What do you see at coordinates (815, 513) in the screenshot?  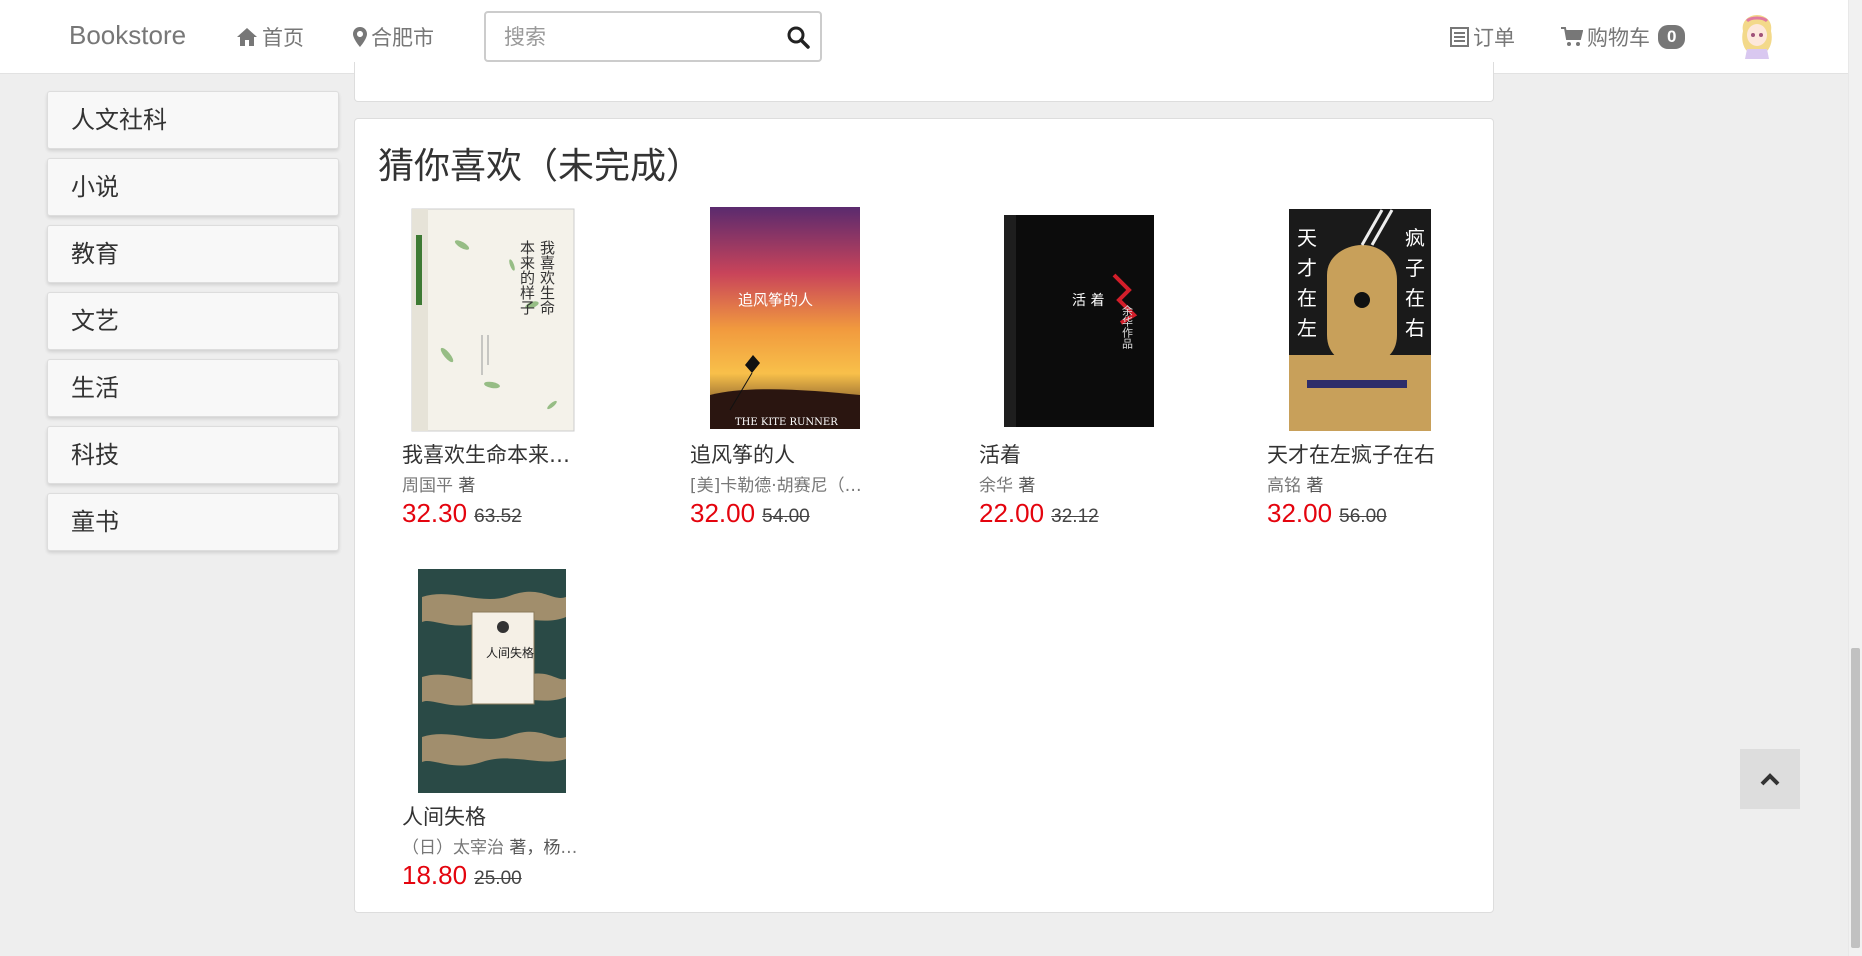 I see `price-row: 32.00 54.00` at bounding box center [815, 513].